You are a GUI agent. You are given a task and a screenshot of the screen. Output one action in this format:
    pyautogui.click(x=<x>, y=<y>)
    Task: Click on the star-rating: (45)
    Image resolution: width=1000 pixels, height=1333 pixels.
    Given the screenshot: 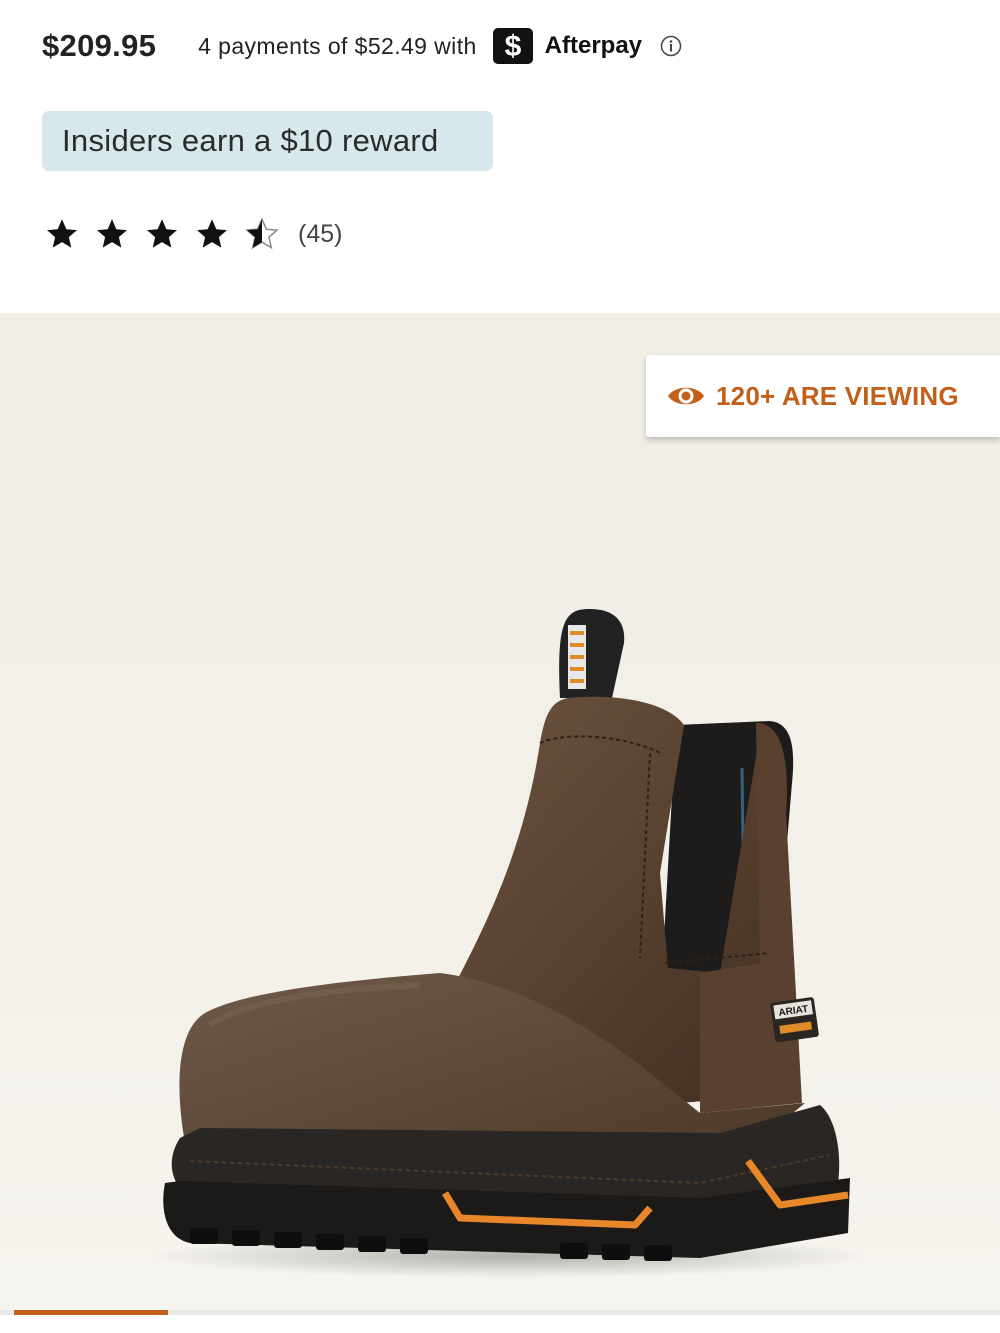 What is the action you would take?
    pyautogui.click(x=193, y=234)
    